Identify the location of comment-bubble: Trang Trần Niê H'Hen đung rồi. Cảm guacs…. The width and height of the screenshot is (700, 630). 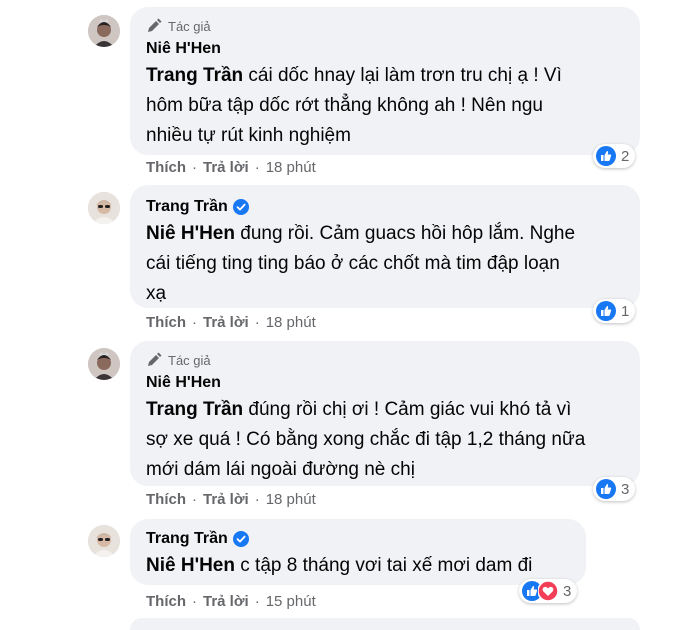
(385, 246).